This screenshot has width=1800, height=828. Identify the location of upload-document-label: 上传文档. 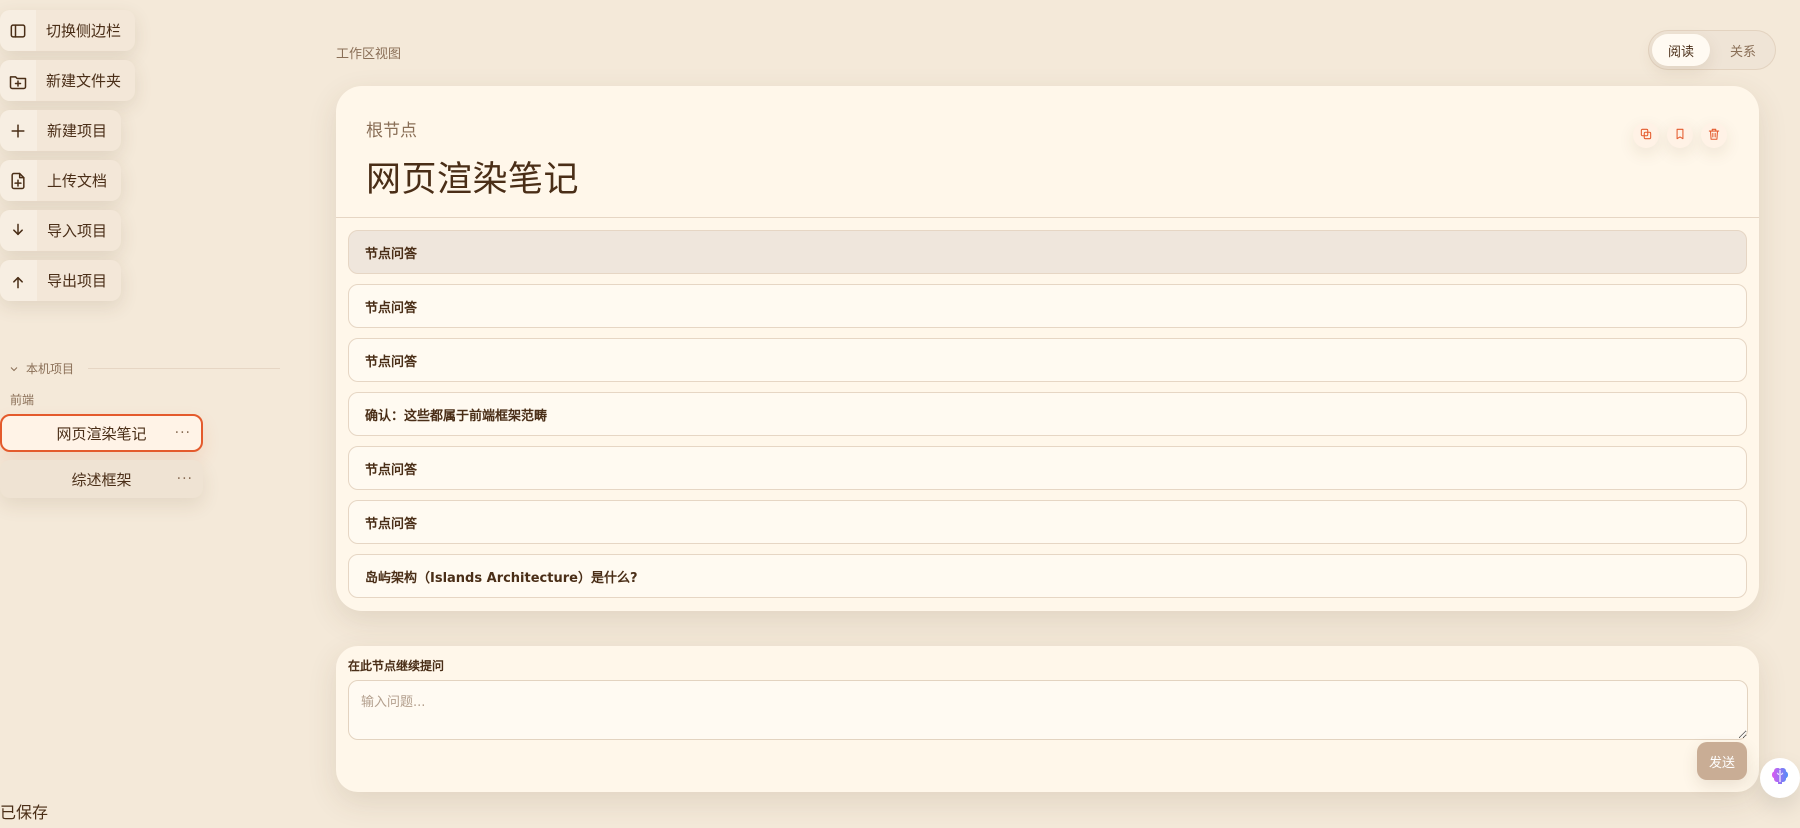
(76, 181).